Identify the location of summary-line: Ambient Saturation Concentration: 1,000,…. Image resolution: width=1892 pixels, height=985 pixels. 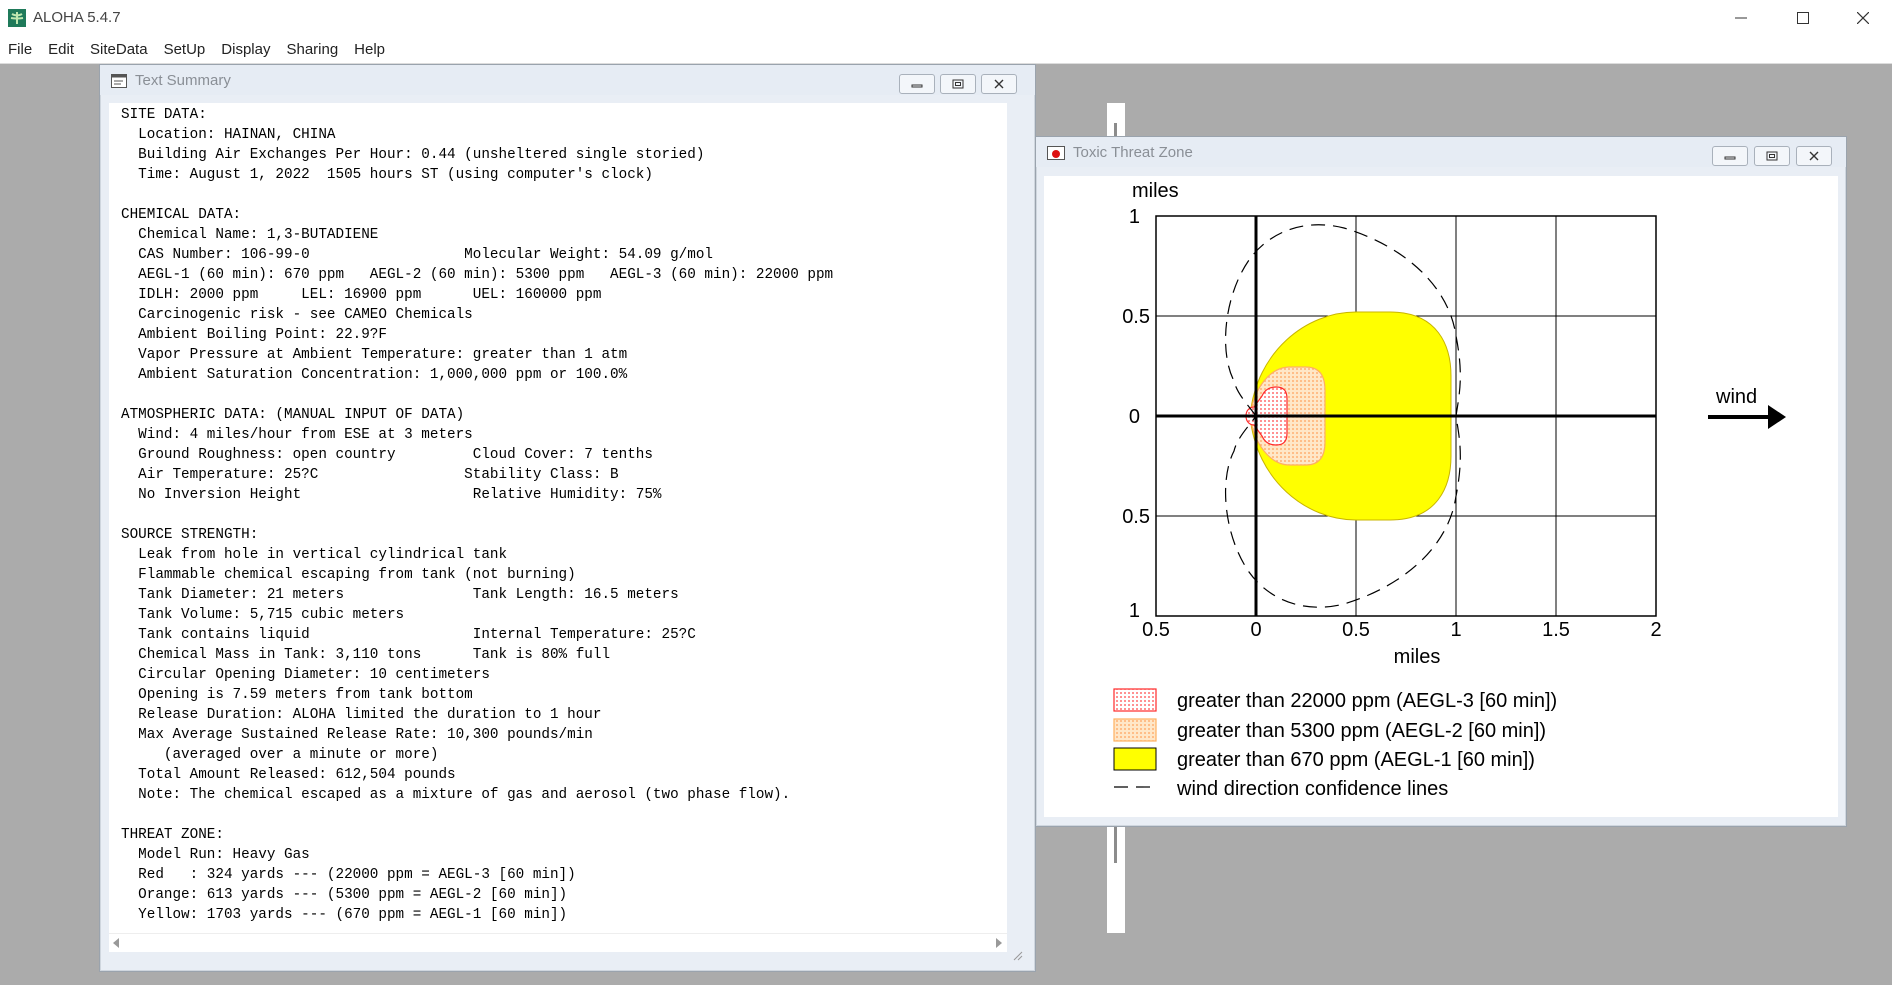
(374, 375).